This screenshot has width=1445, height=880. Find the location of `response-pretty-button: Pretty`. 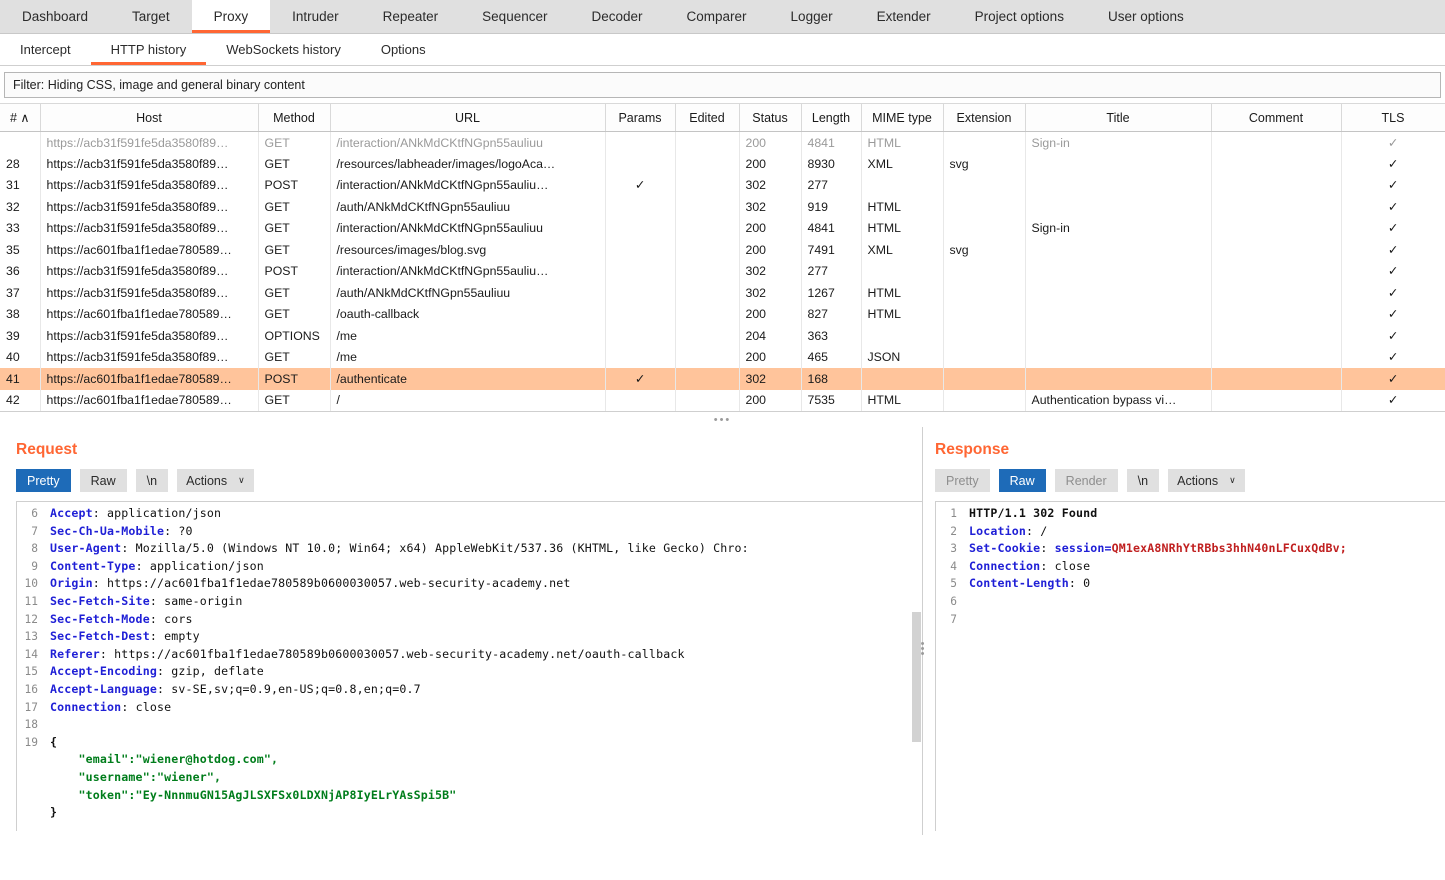

response-pretty-button: Pretty is located at coordinates (962, 480).